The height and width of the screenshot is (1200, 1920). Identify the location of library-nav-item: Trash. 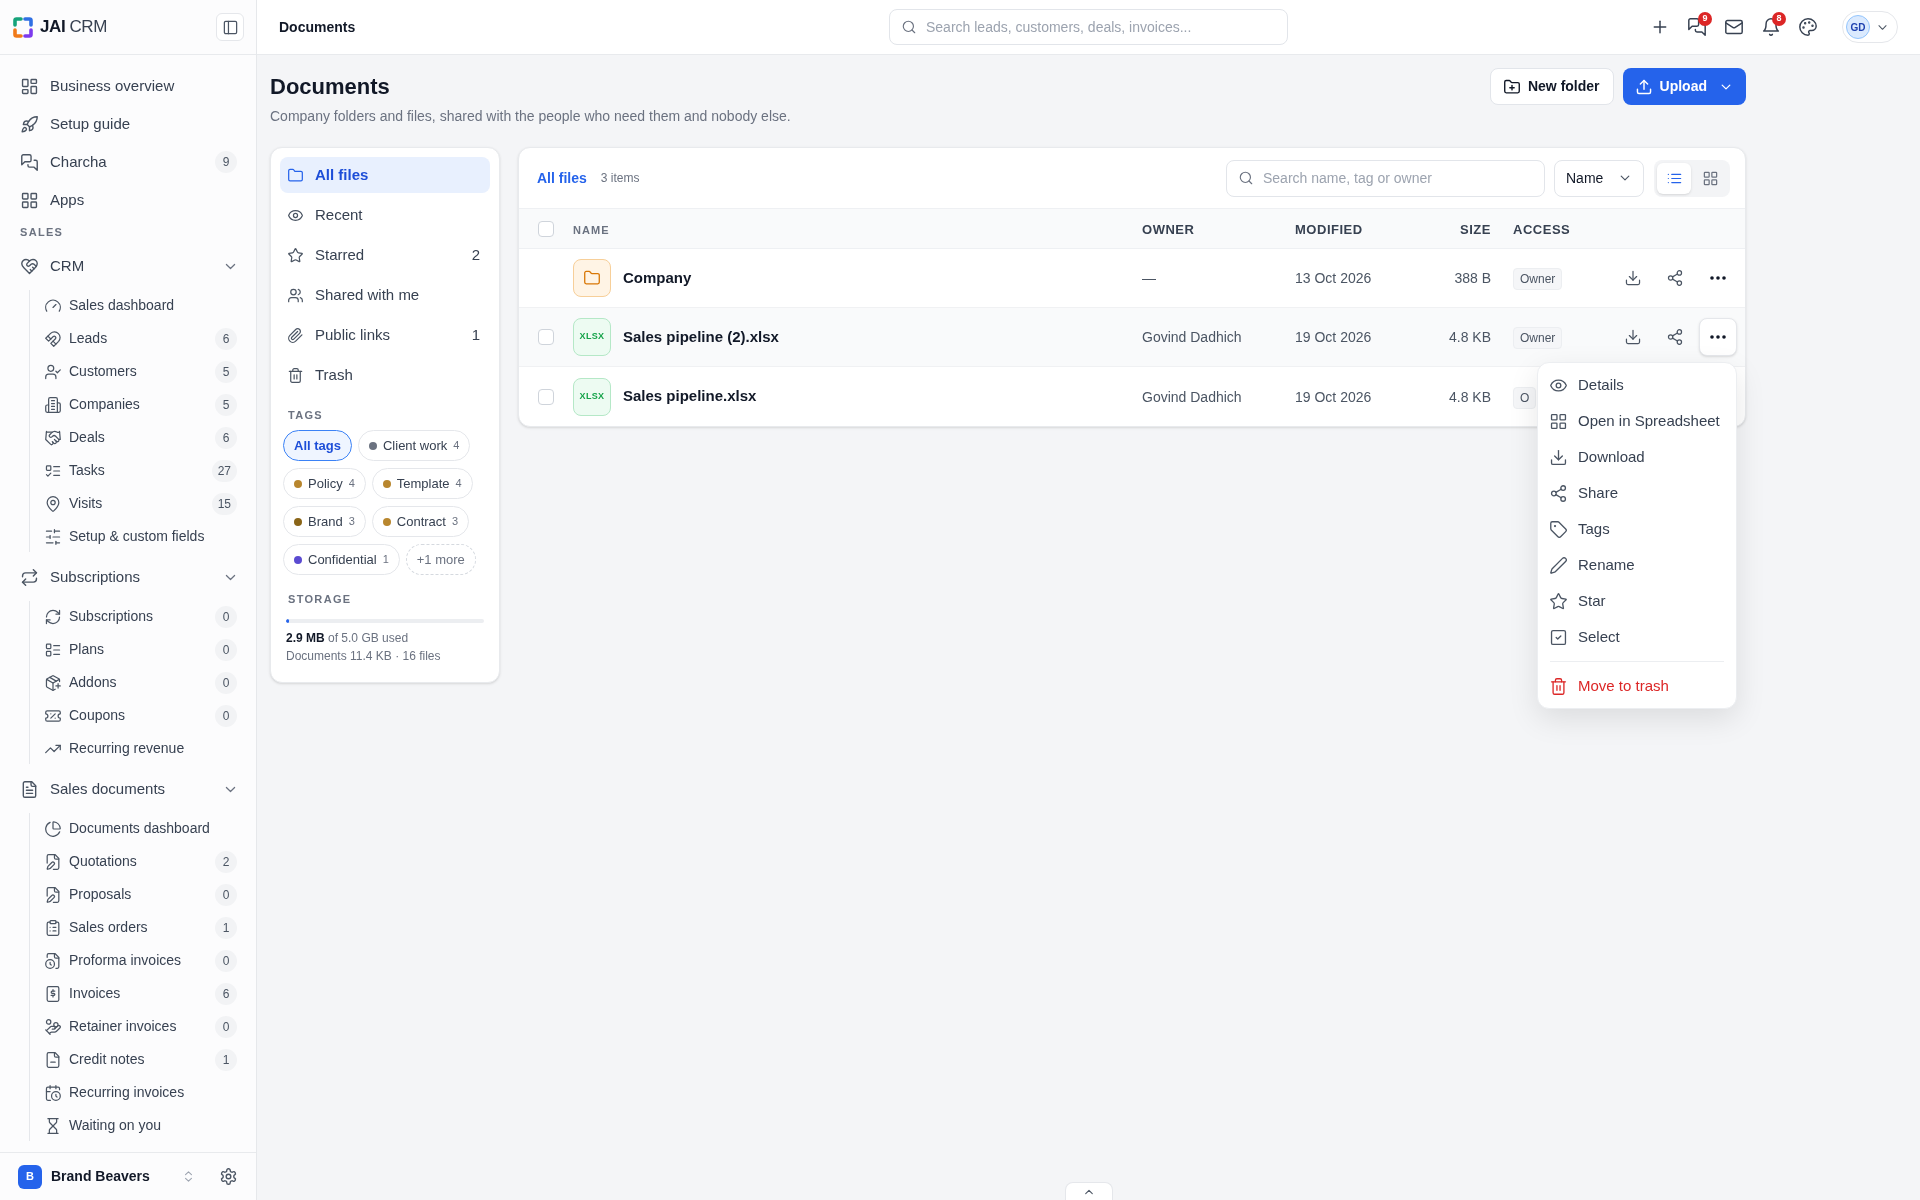
(385, 375).